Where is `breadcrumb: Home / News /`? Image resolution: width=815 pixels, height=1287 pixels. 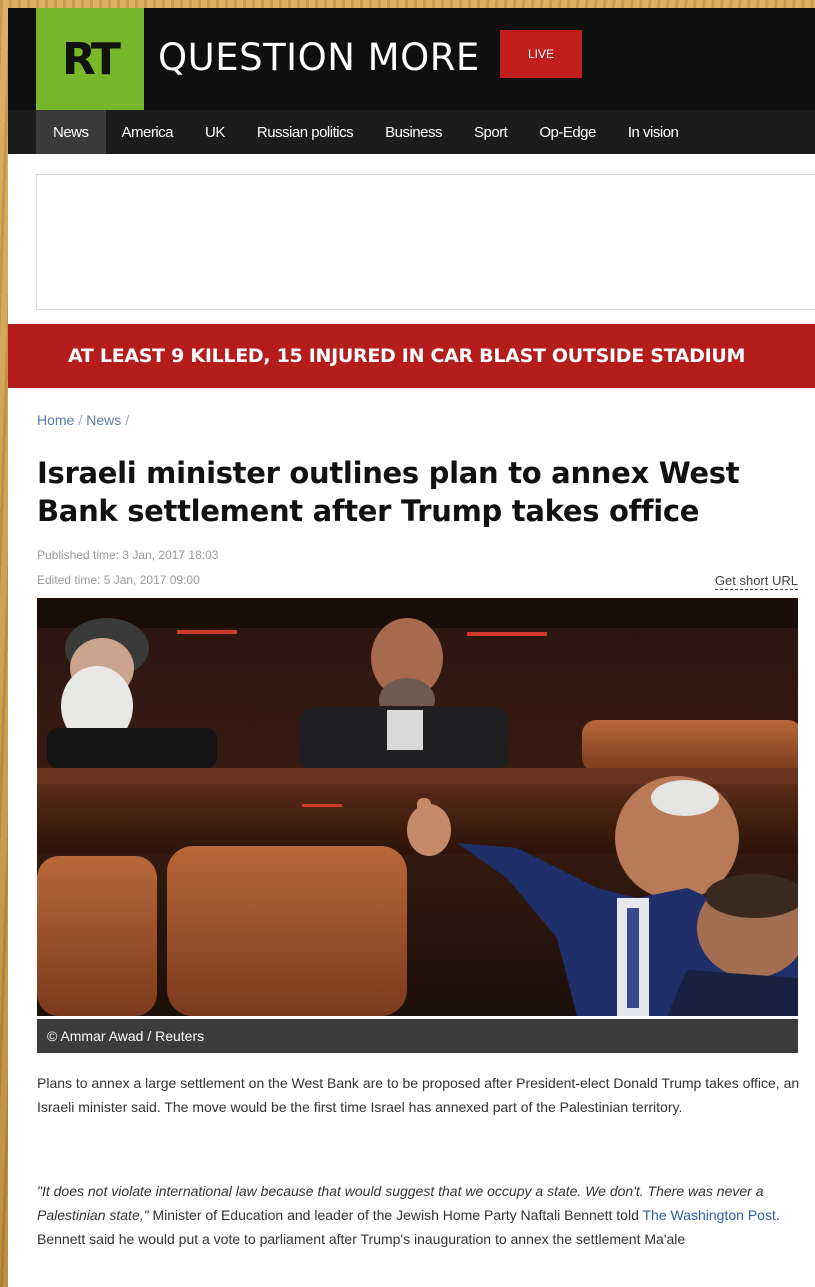 breadcrumb: Home / News / is located at coordinates (85, 420).